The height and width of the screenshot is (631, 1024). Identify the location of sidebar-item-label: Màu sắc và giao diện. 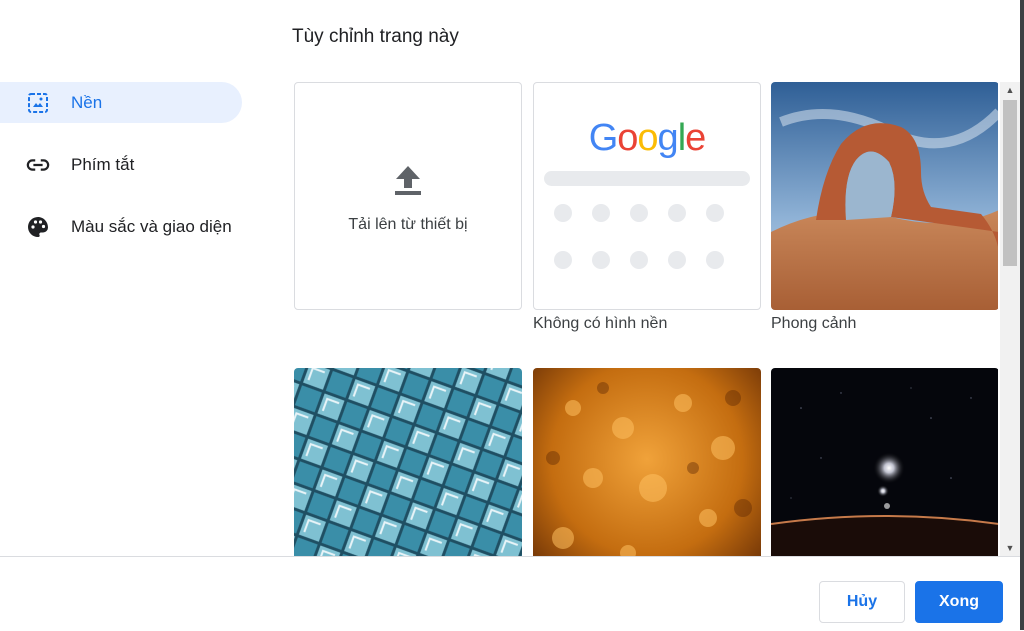
(151, 226).